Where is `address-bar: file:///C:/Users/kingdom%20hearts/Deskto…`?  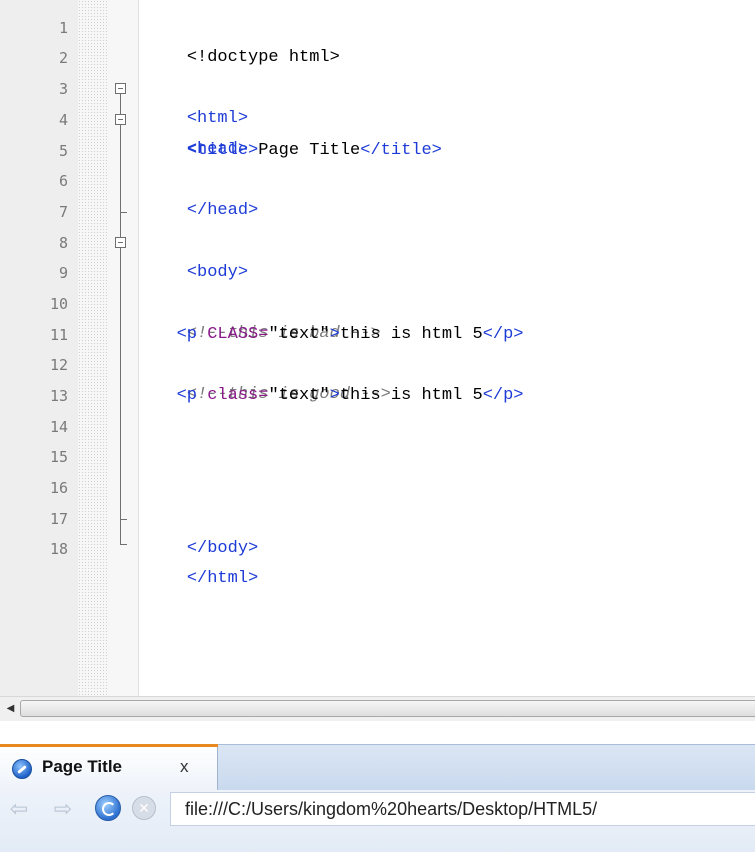
address-bar: file:///C:/Users/kingdom%20hearts/Deskto… is located at coordinates (462, 809).